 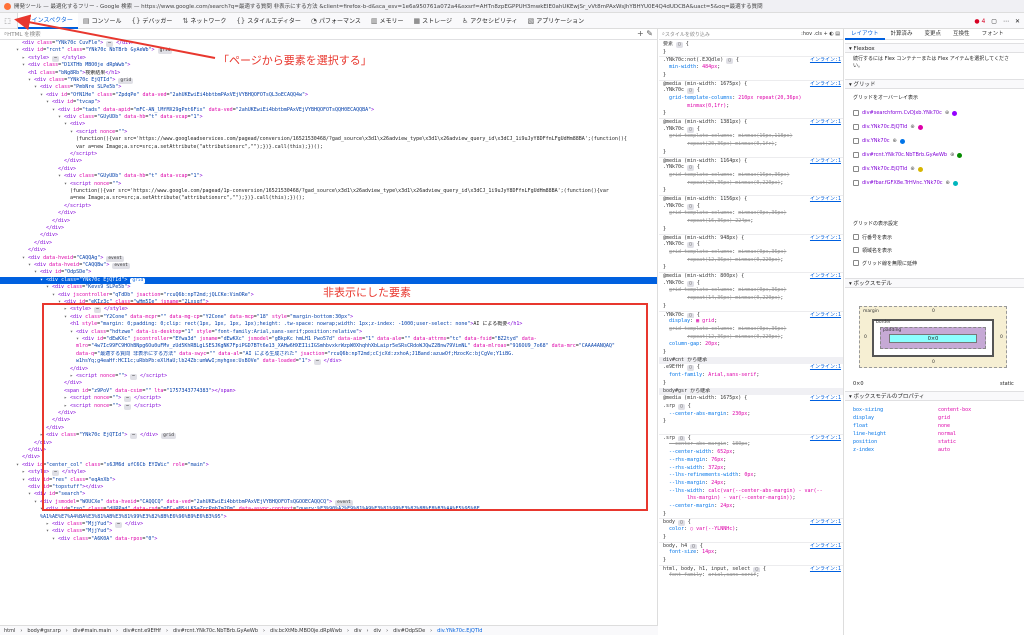 What do you see at coordinates (751, 368) in the screenshot?
I see `rule-line: .e9EfHf ▢ {インライン:1` at bounding box center [751, 368].